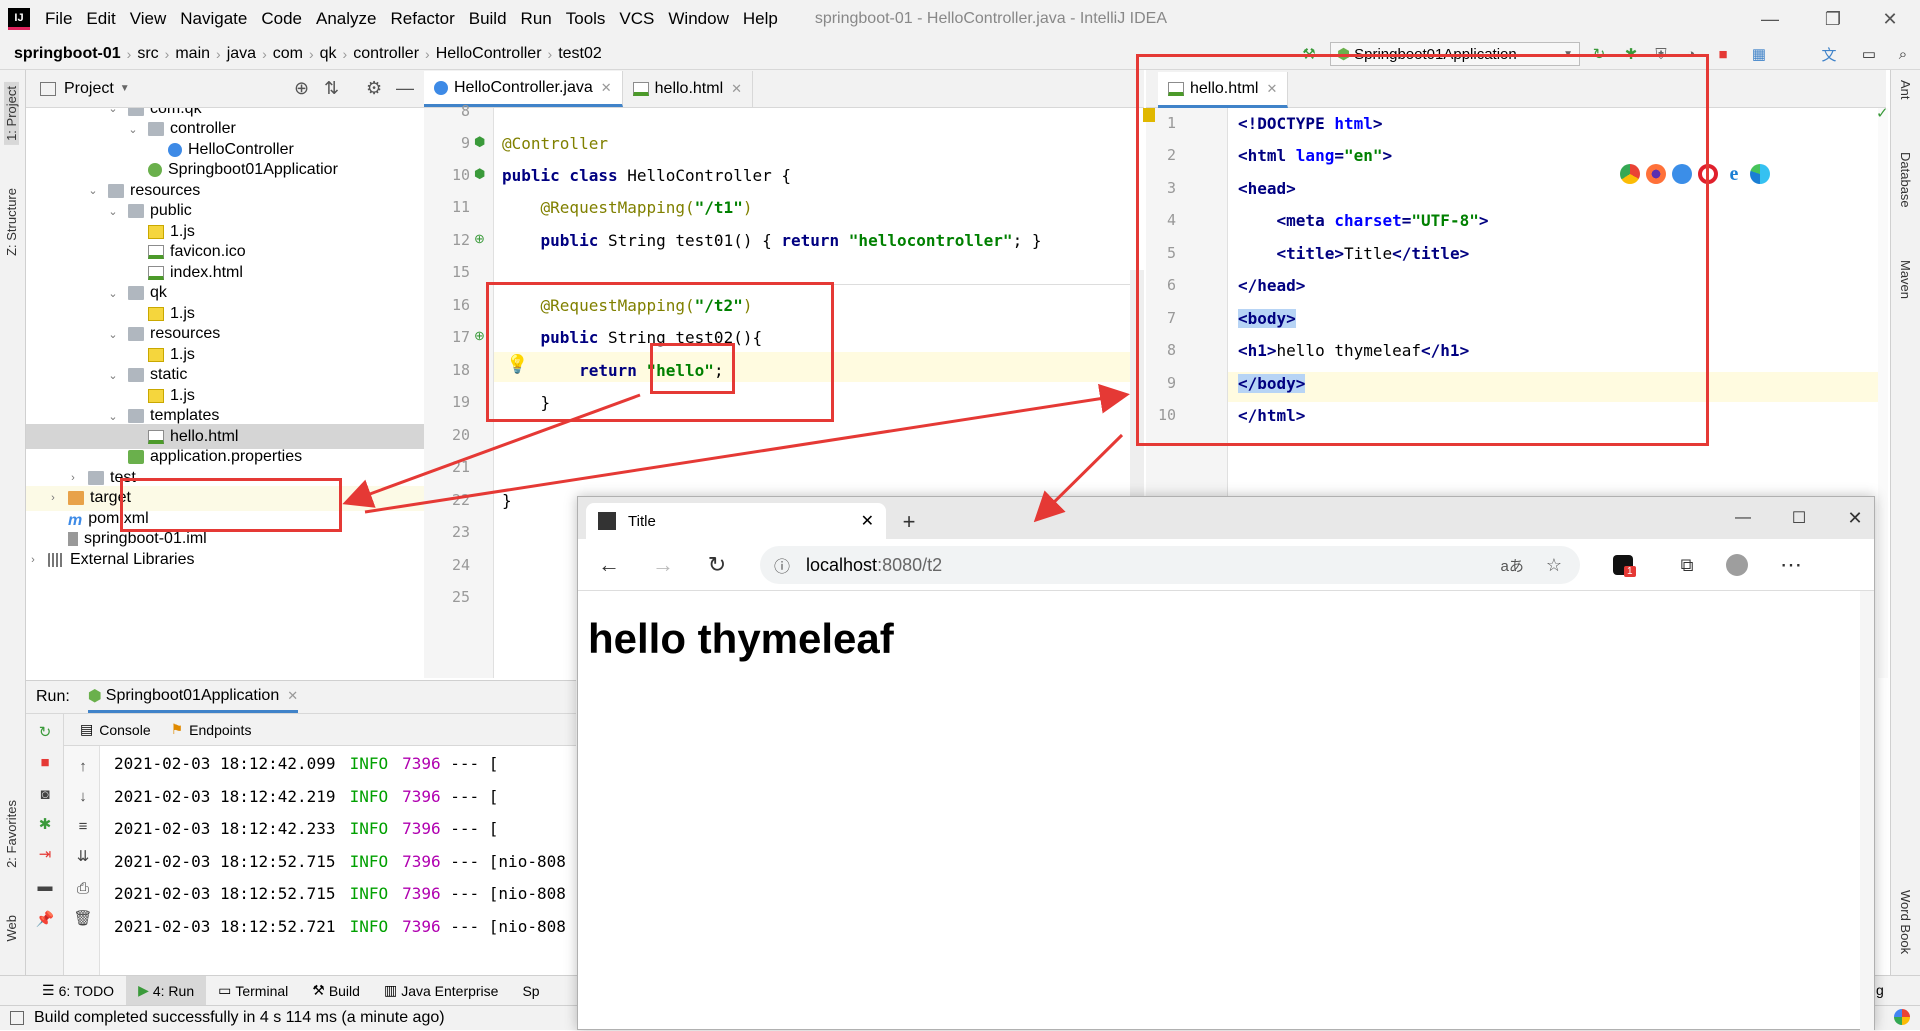  I want to click on annotation-arrows, so click(736, 453).